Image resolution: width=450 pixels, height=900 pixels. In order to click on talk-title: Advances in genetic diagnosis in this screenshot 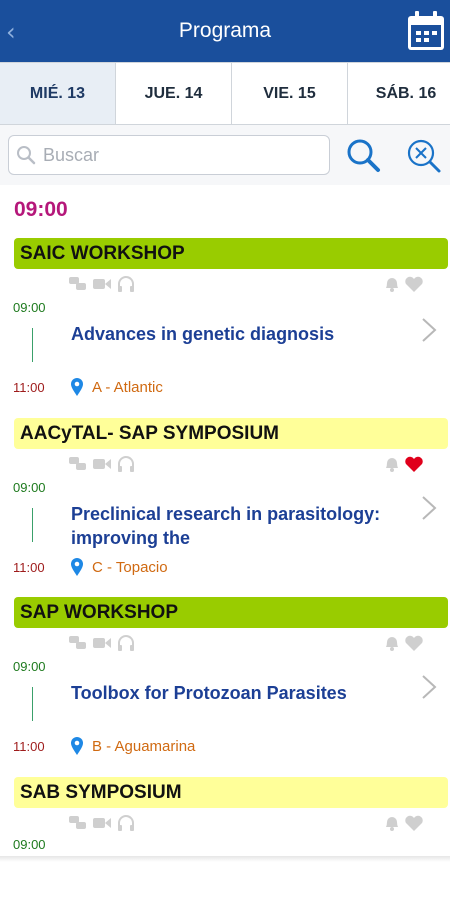, I will do `click(203, 334)`.